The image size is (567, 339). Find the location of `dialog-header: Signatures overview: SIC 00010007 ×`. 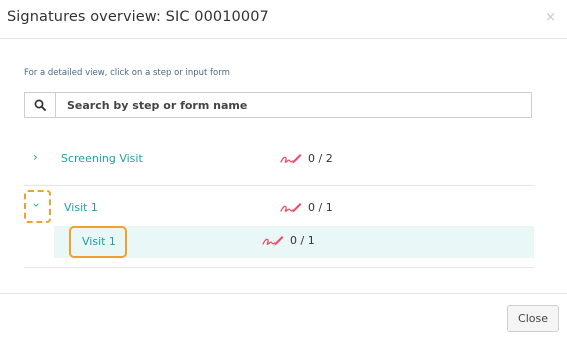

dialog-header: Signatures overview: SIC 00010007 × is located at coordinates (283, 19).